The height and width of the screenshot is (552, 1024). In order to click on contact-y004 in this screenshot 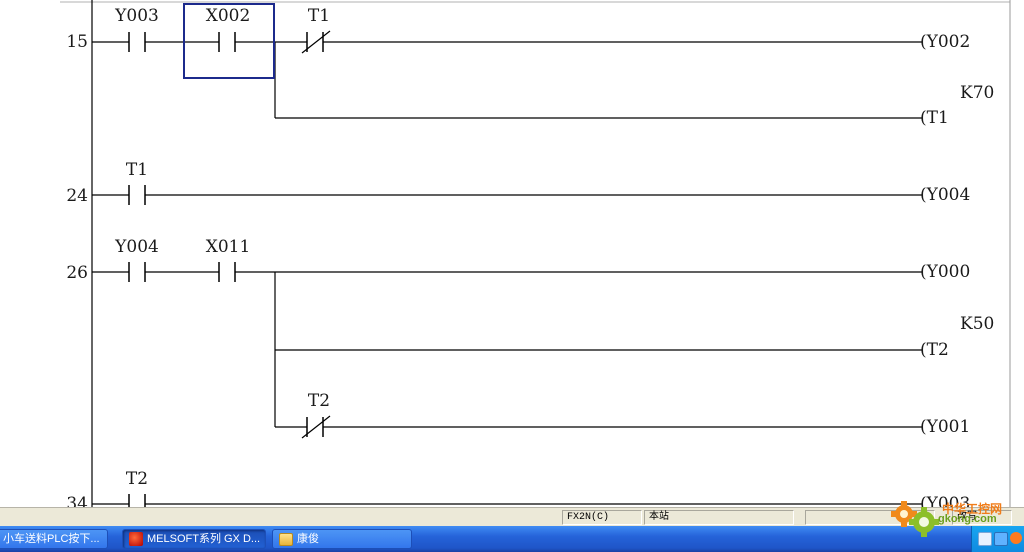, I will do `click(137, 272)`.